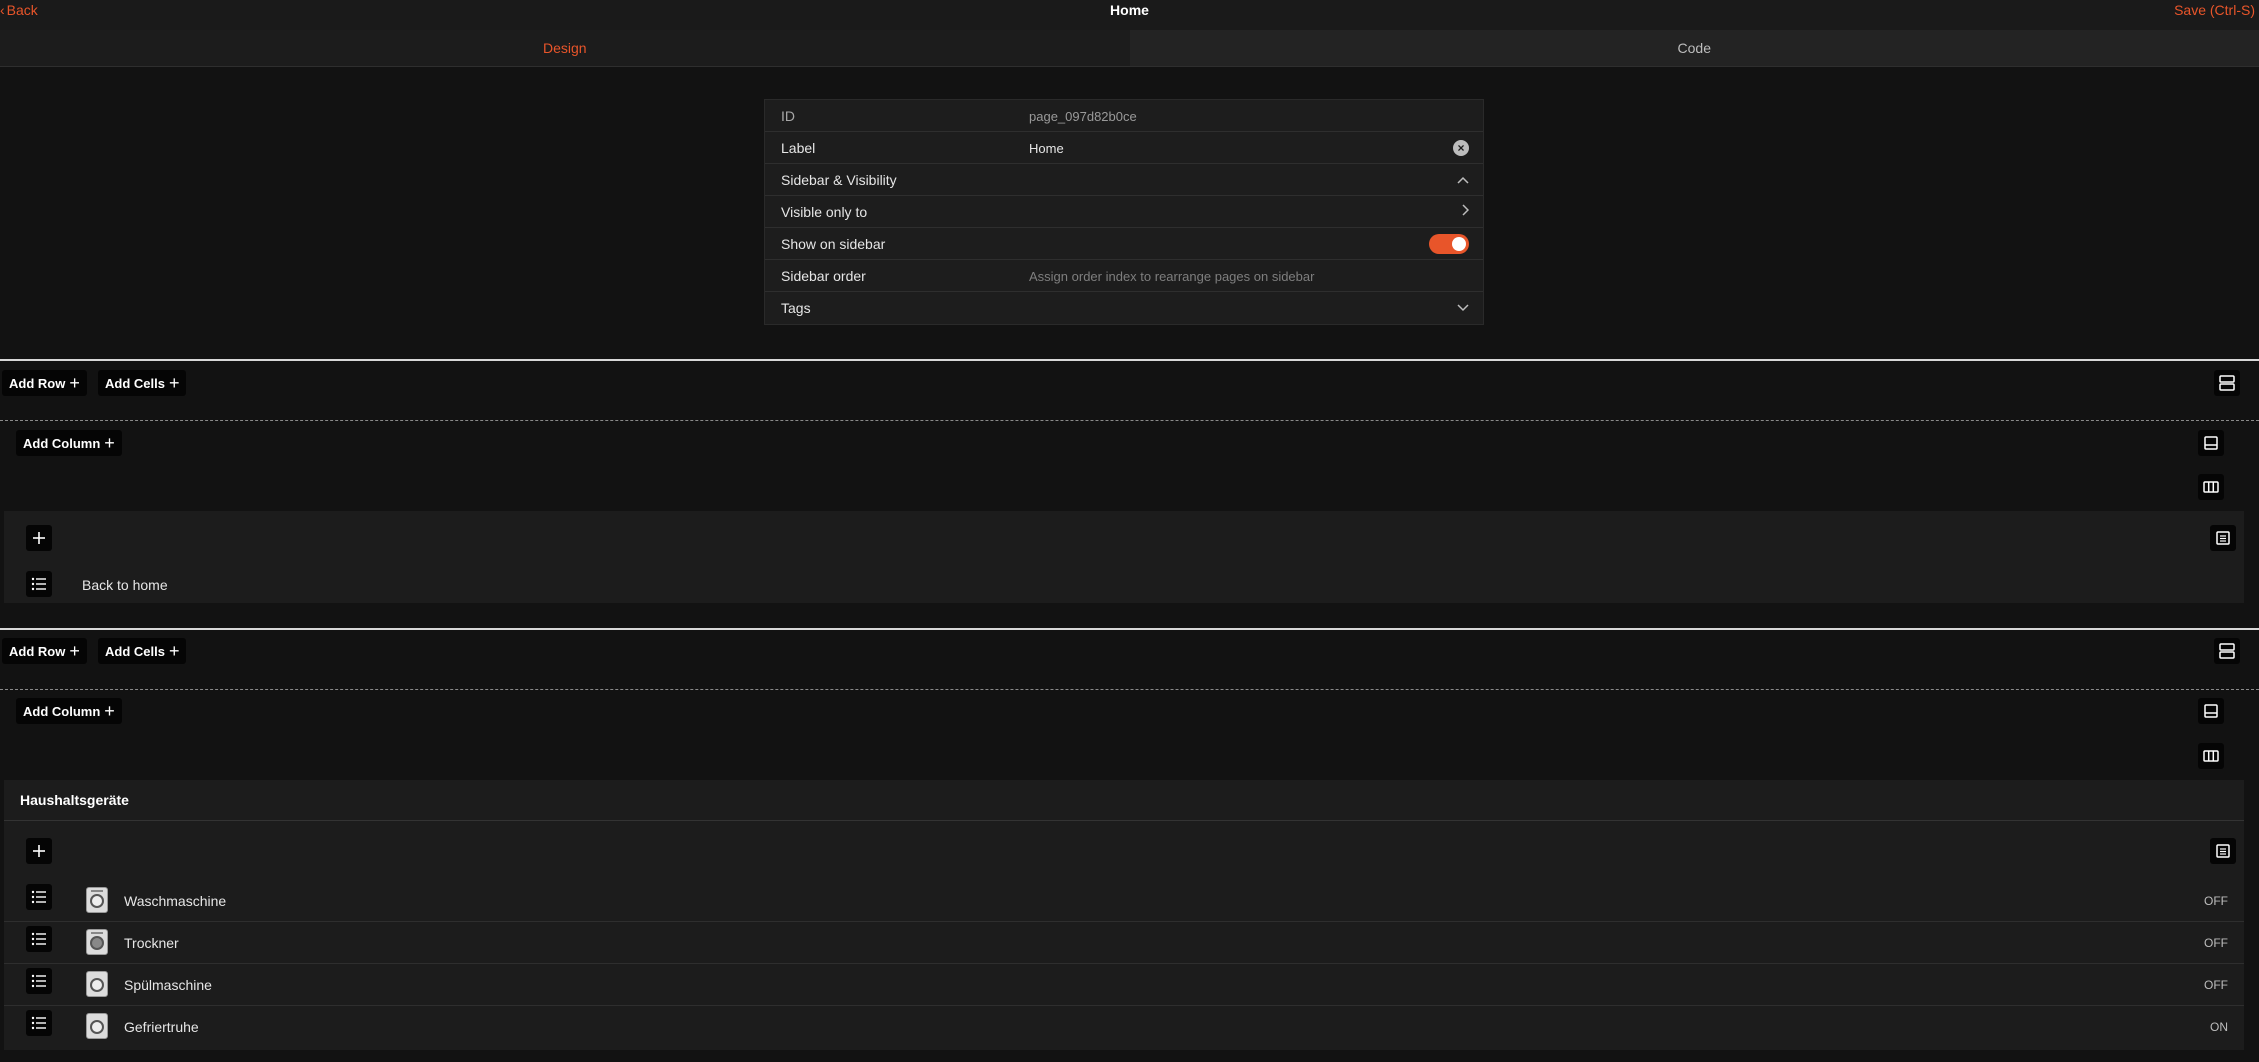 The height and width of the screenshot is (1062, 2259). What do you see at coordinates (125, 585) in the screenshot?
I see `back-to-home-item: Back to home` at bounding box center [125, 585].